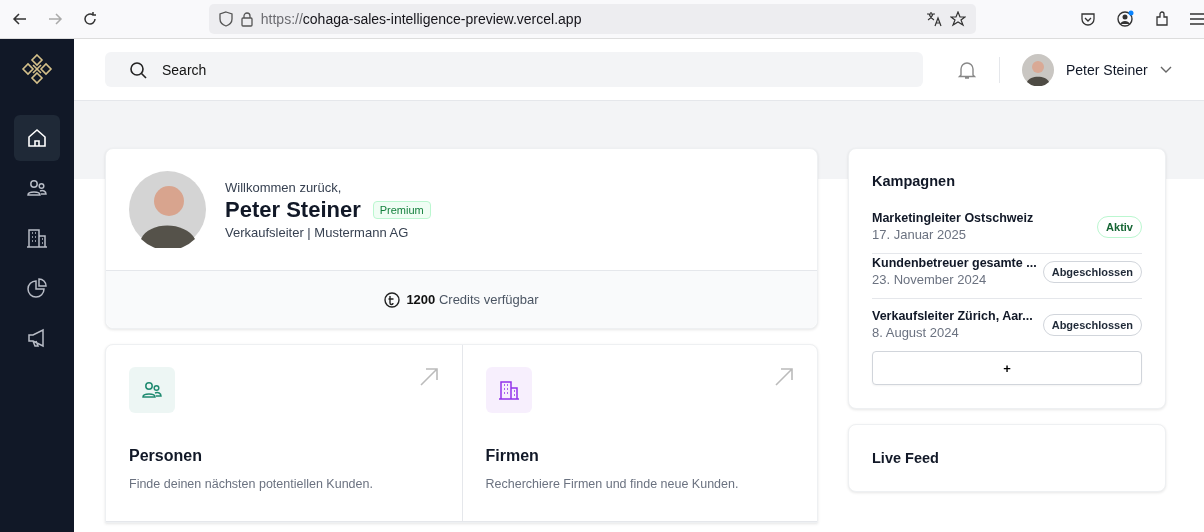  Describe the element at coordinates (421, 19) in the screenshot. I see `url-text: https://cohaga-sales-intelligence-preview.vercel.app` at that location.